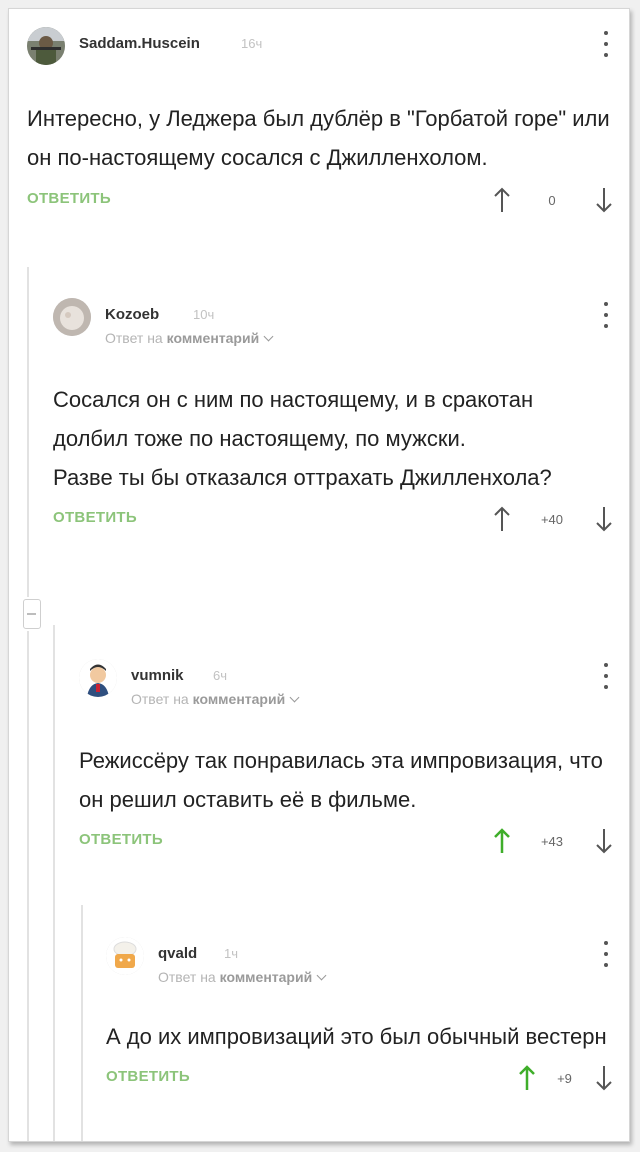 The height and width of the screenshot is (1152, 640). I want to click on comment-score: +43, so click(552, 841).